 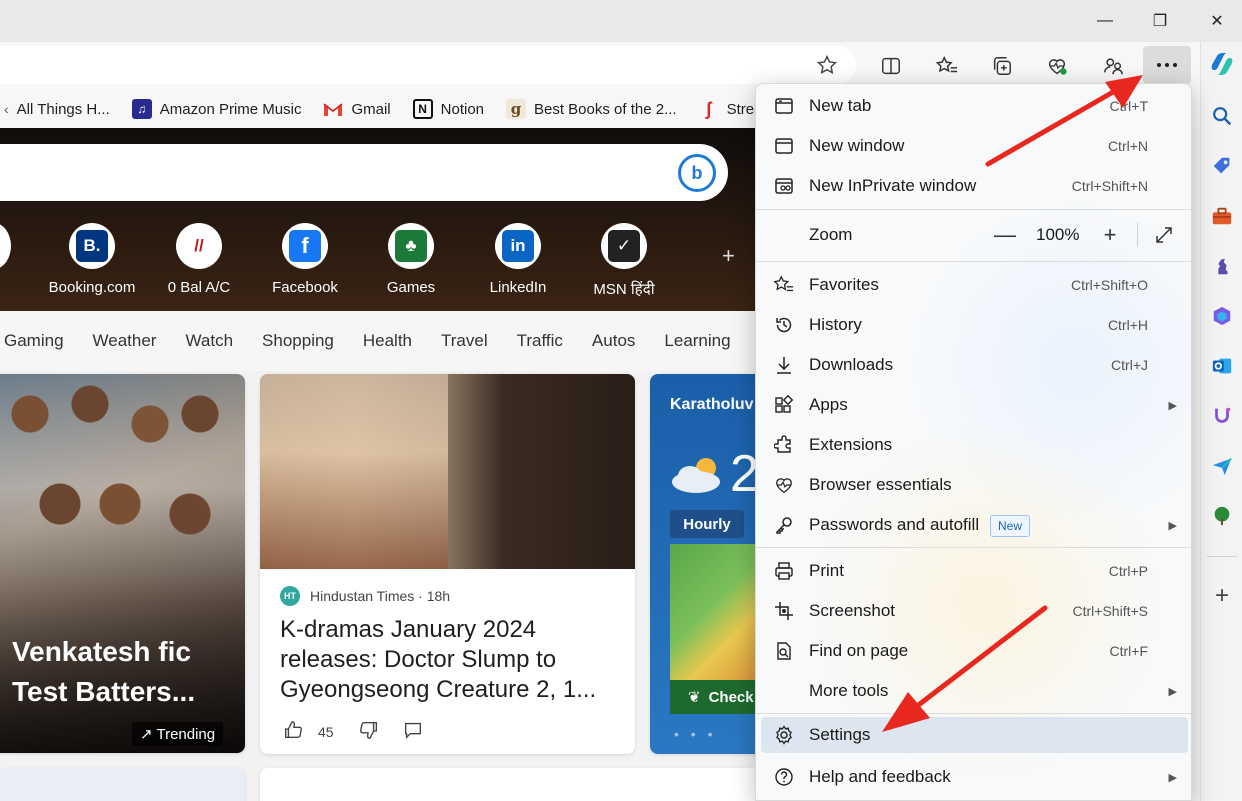 What do you see at coordinates (784, 325) in the screenshot?
I see `history-icon` at bounding box center [784, 325].